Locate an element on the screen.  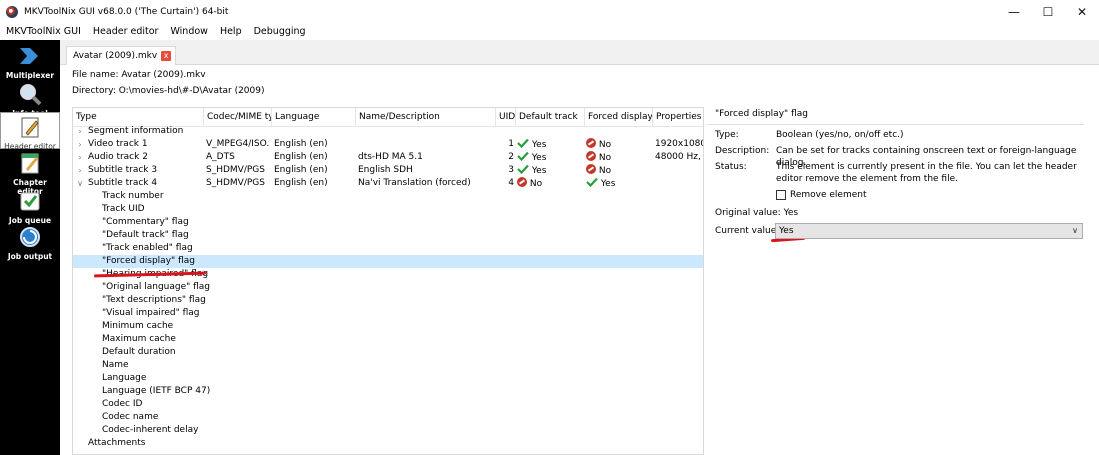
minimize-button: — is located at coordinates (1014, 11).